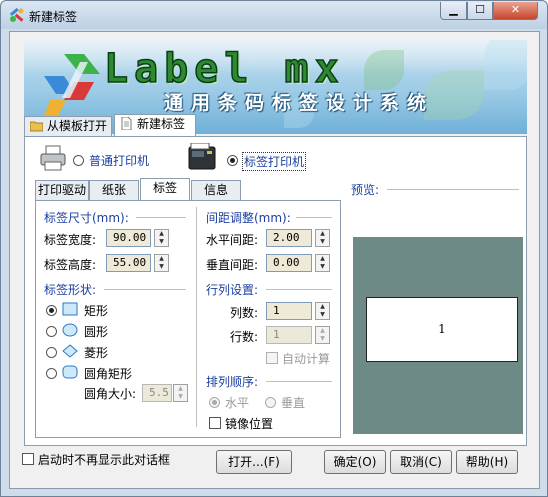 Image resolution: width=548 pixels, height=497 pixels. I want to click on layout-section: 行列设置:, so click(232, 290).